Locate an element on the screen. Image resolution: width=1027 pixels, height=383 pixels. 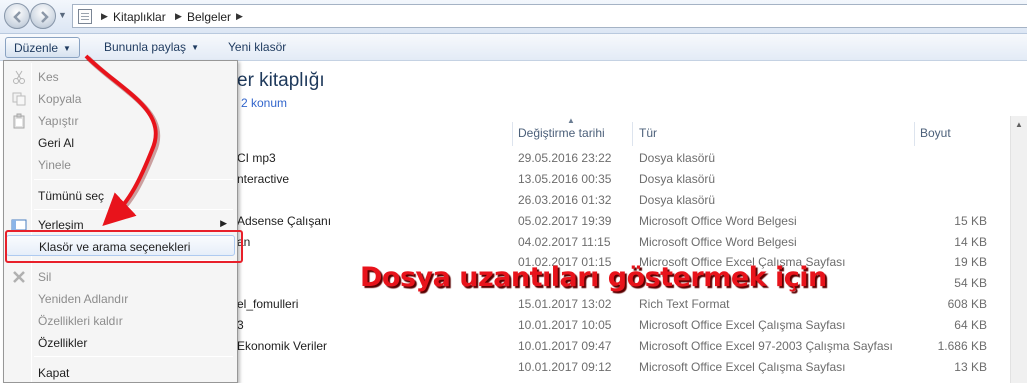
annotation-arrow-icon is located at coordinates (122, 140).